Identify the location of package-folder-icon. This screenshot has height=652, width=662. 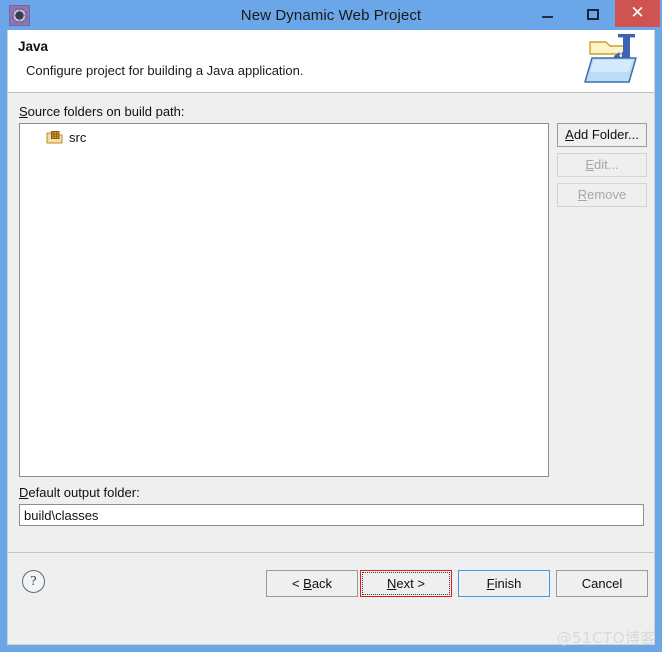
(54, 137).